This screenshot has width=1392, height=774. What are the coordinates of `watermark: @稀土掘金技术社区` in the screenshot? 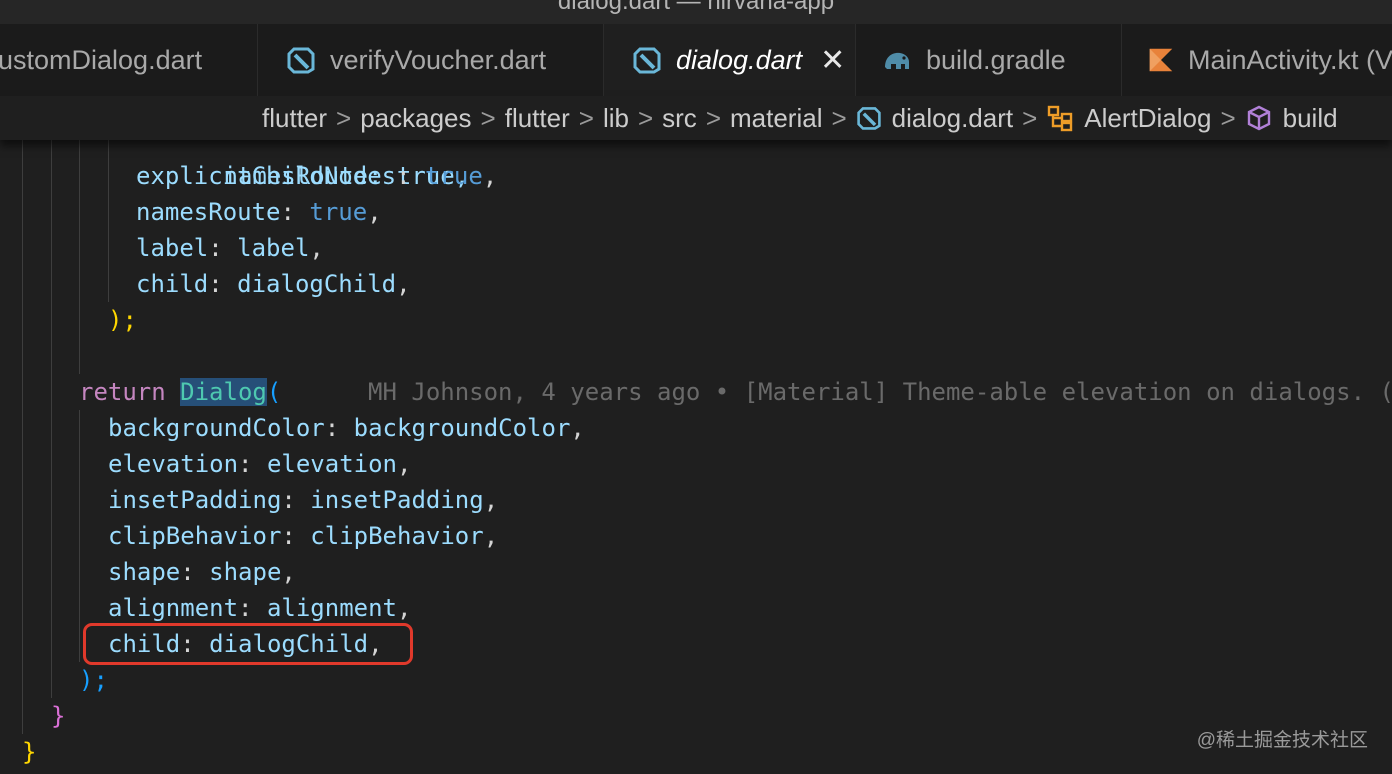 It's located at (1282, 740).